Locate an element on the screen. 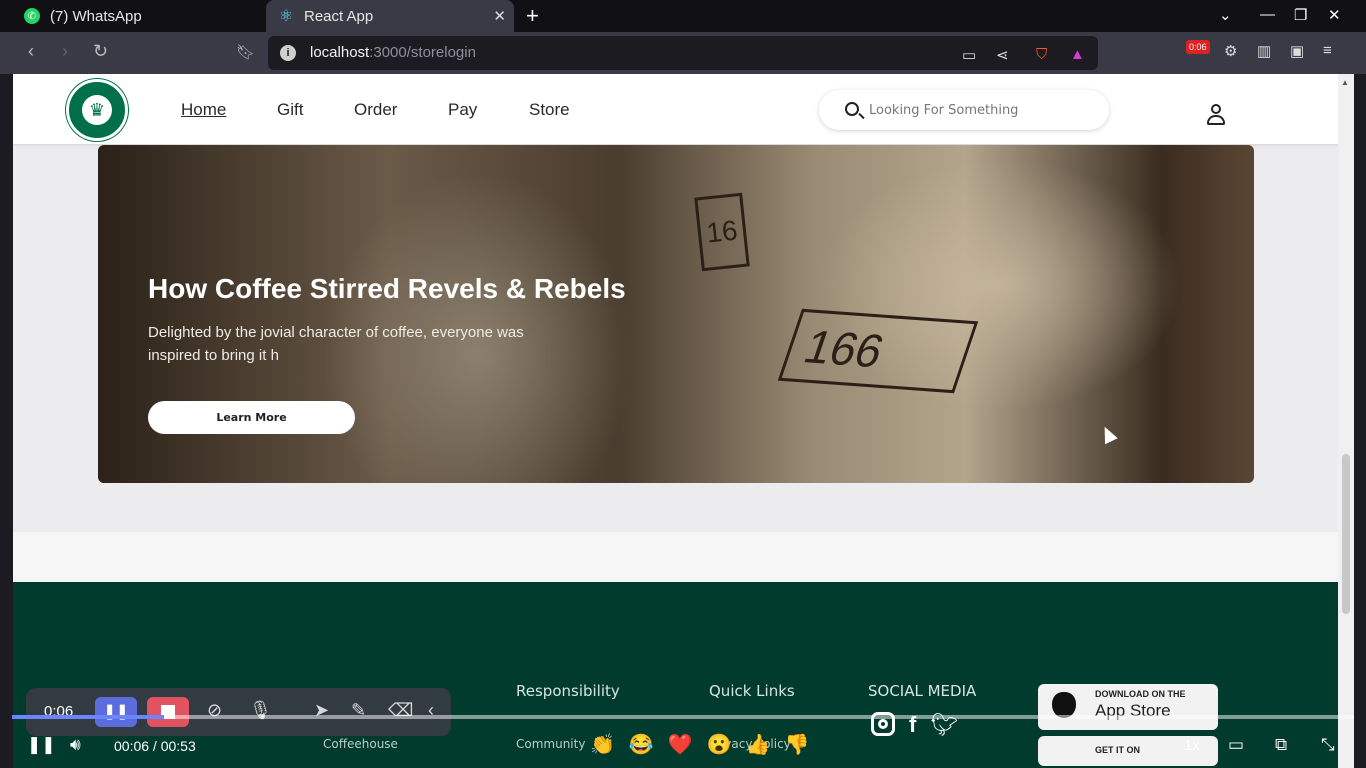 This screenshot has width=1366, height=768. brave-shield-icon: ⛉ is located at coordinates (1041, 54).